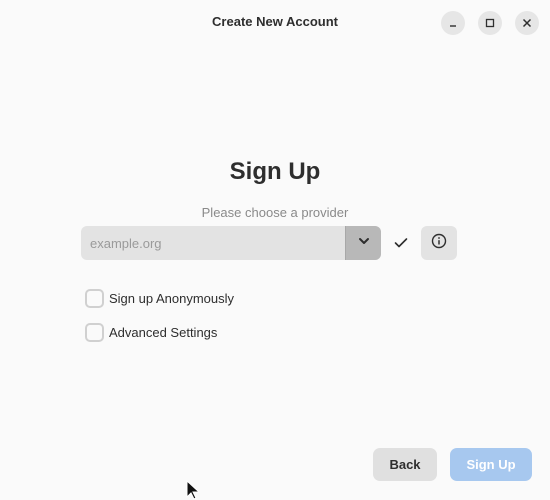 Image resolution: width=550 pixels, height=500 pixels. Describe the element at coordinates (213, 243) in the screenshot. I see `provider-input` at that location.